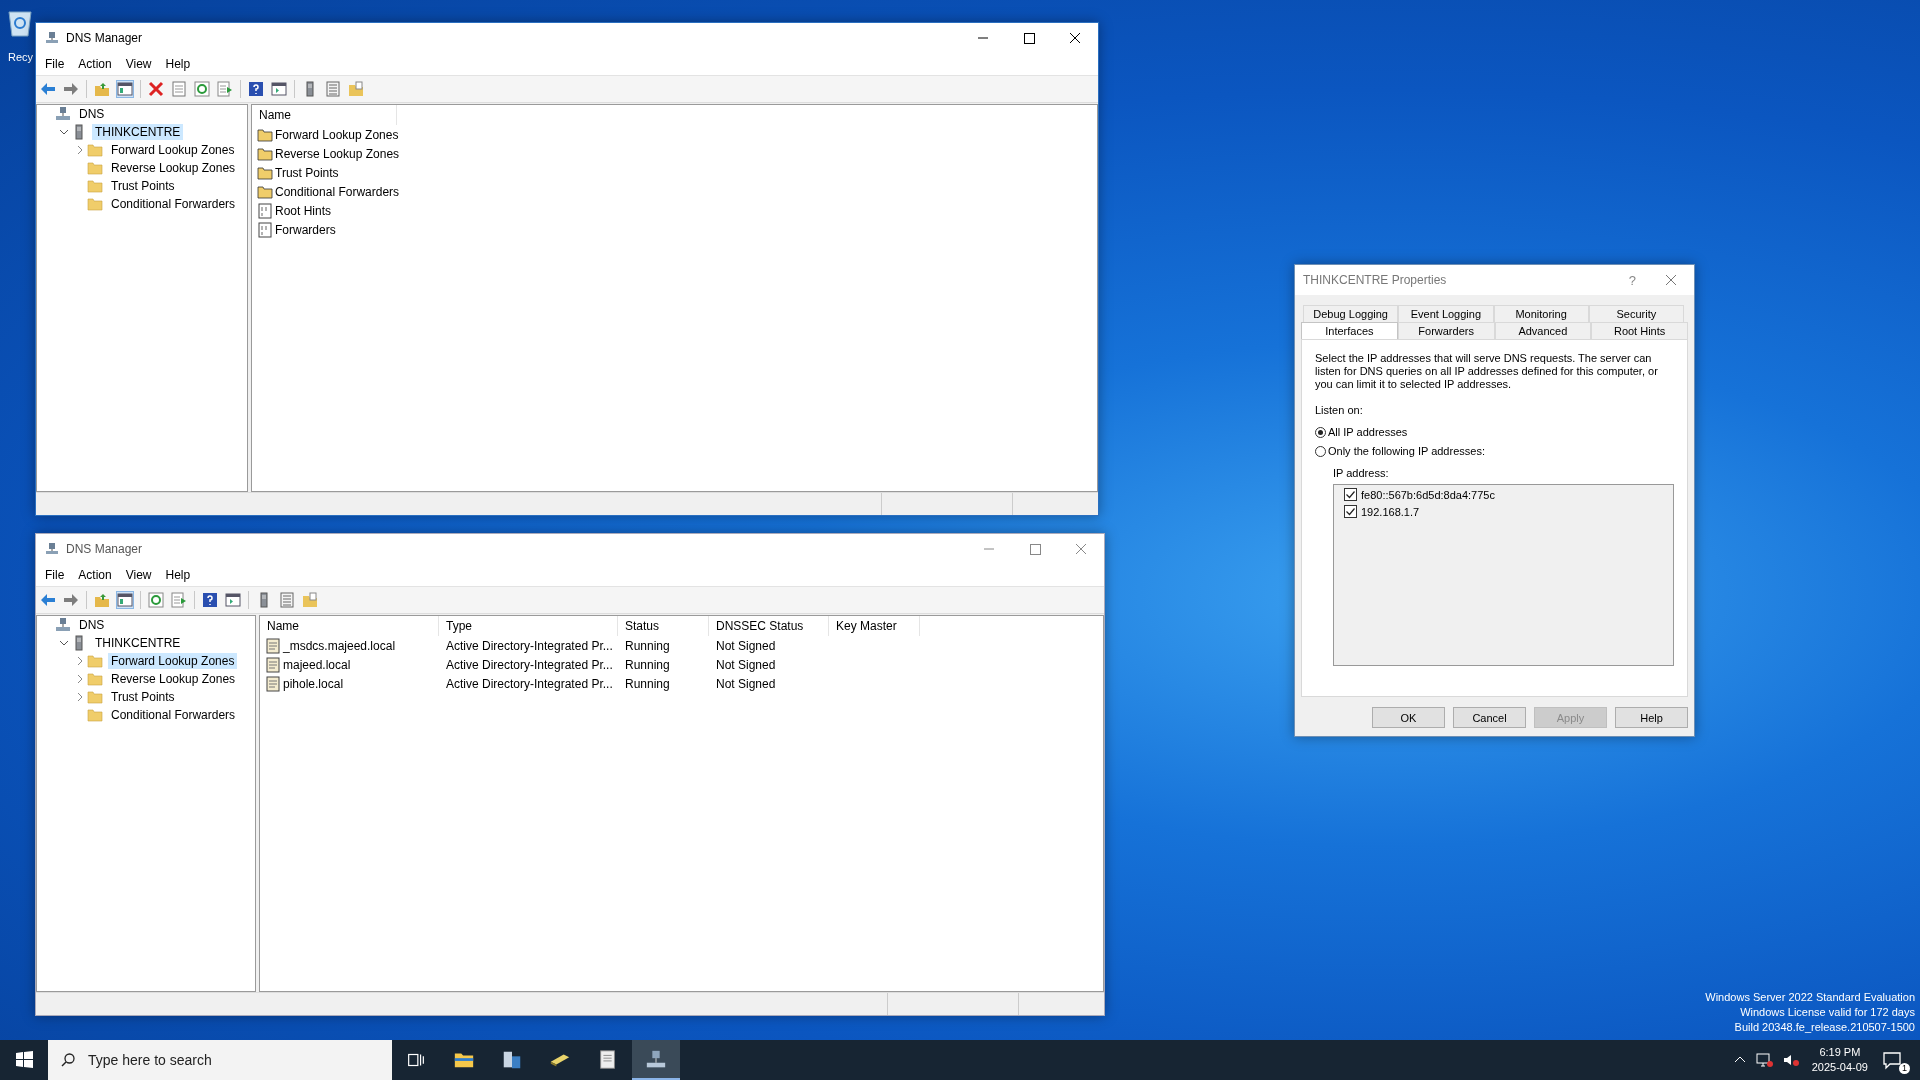  What do you see at coordinates (512, 1060) in the screenshot?
I see `server-manager-icon` at bounding box center [512, 1060].